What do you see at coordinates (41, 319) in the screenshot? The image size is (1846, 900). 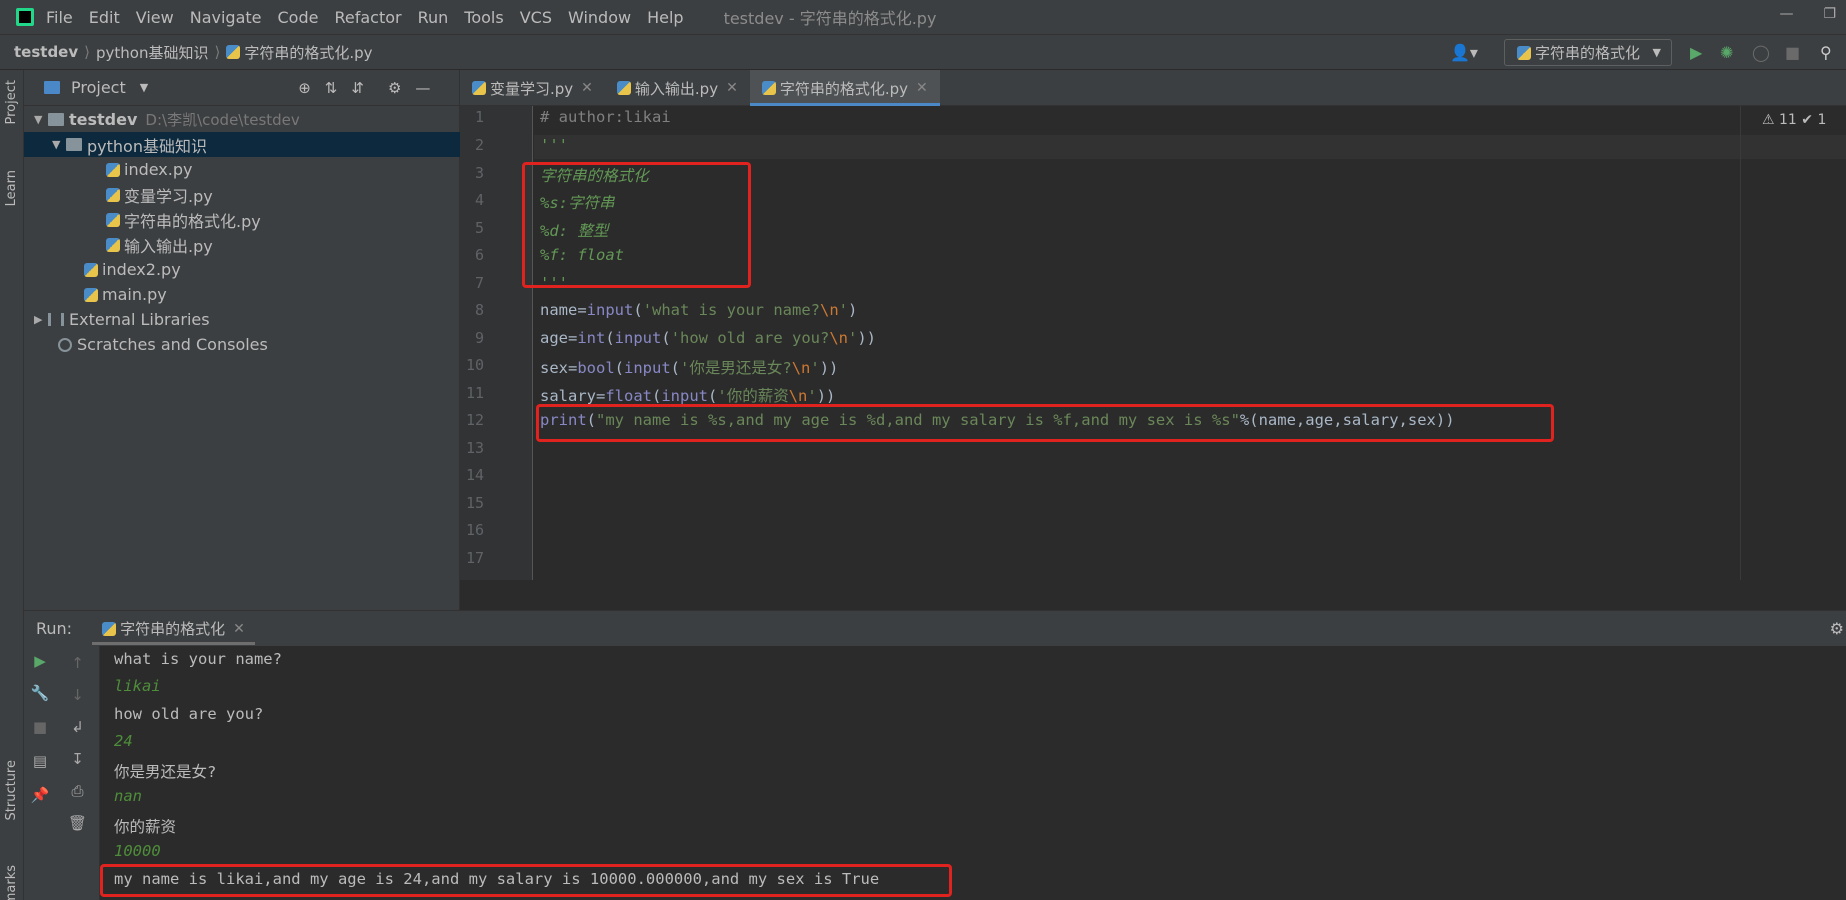 I see `chevron-right-icon: ▶` at bounding box center [41, 319].